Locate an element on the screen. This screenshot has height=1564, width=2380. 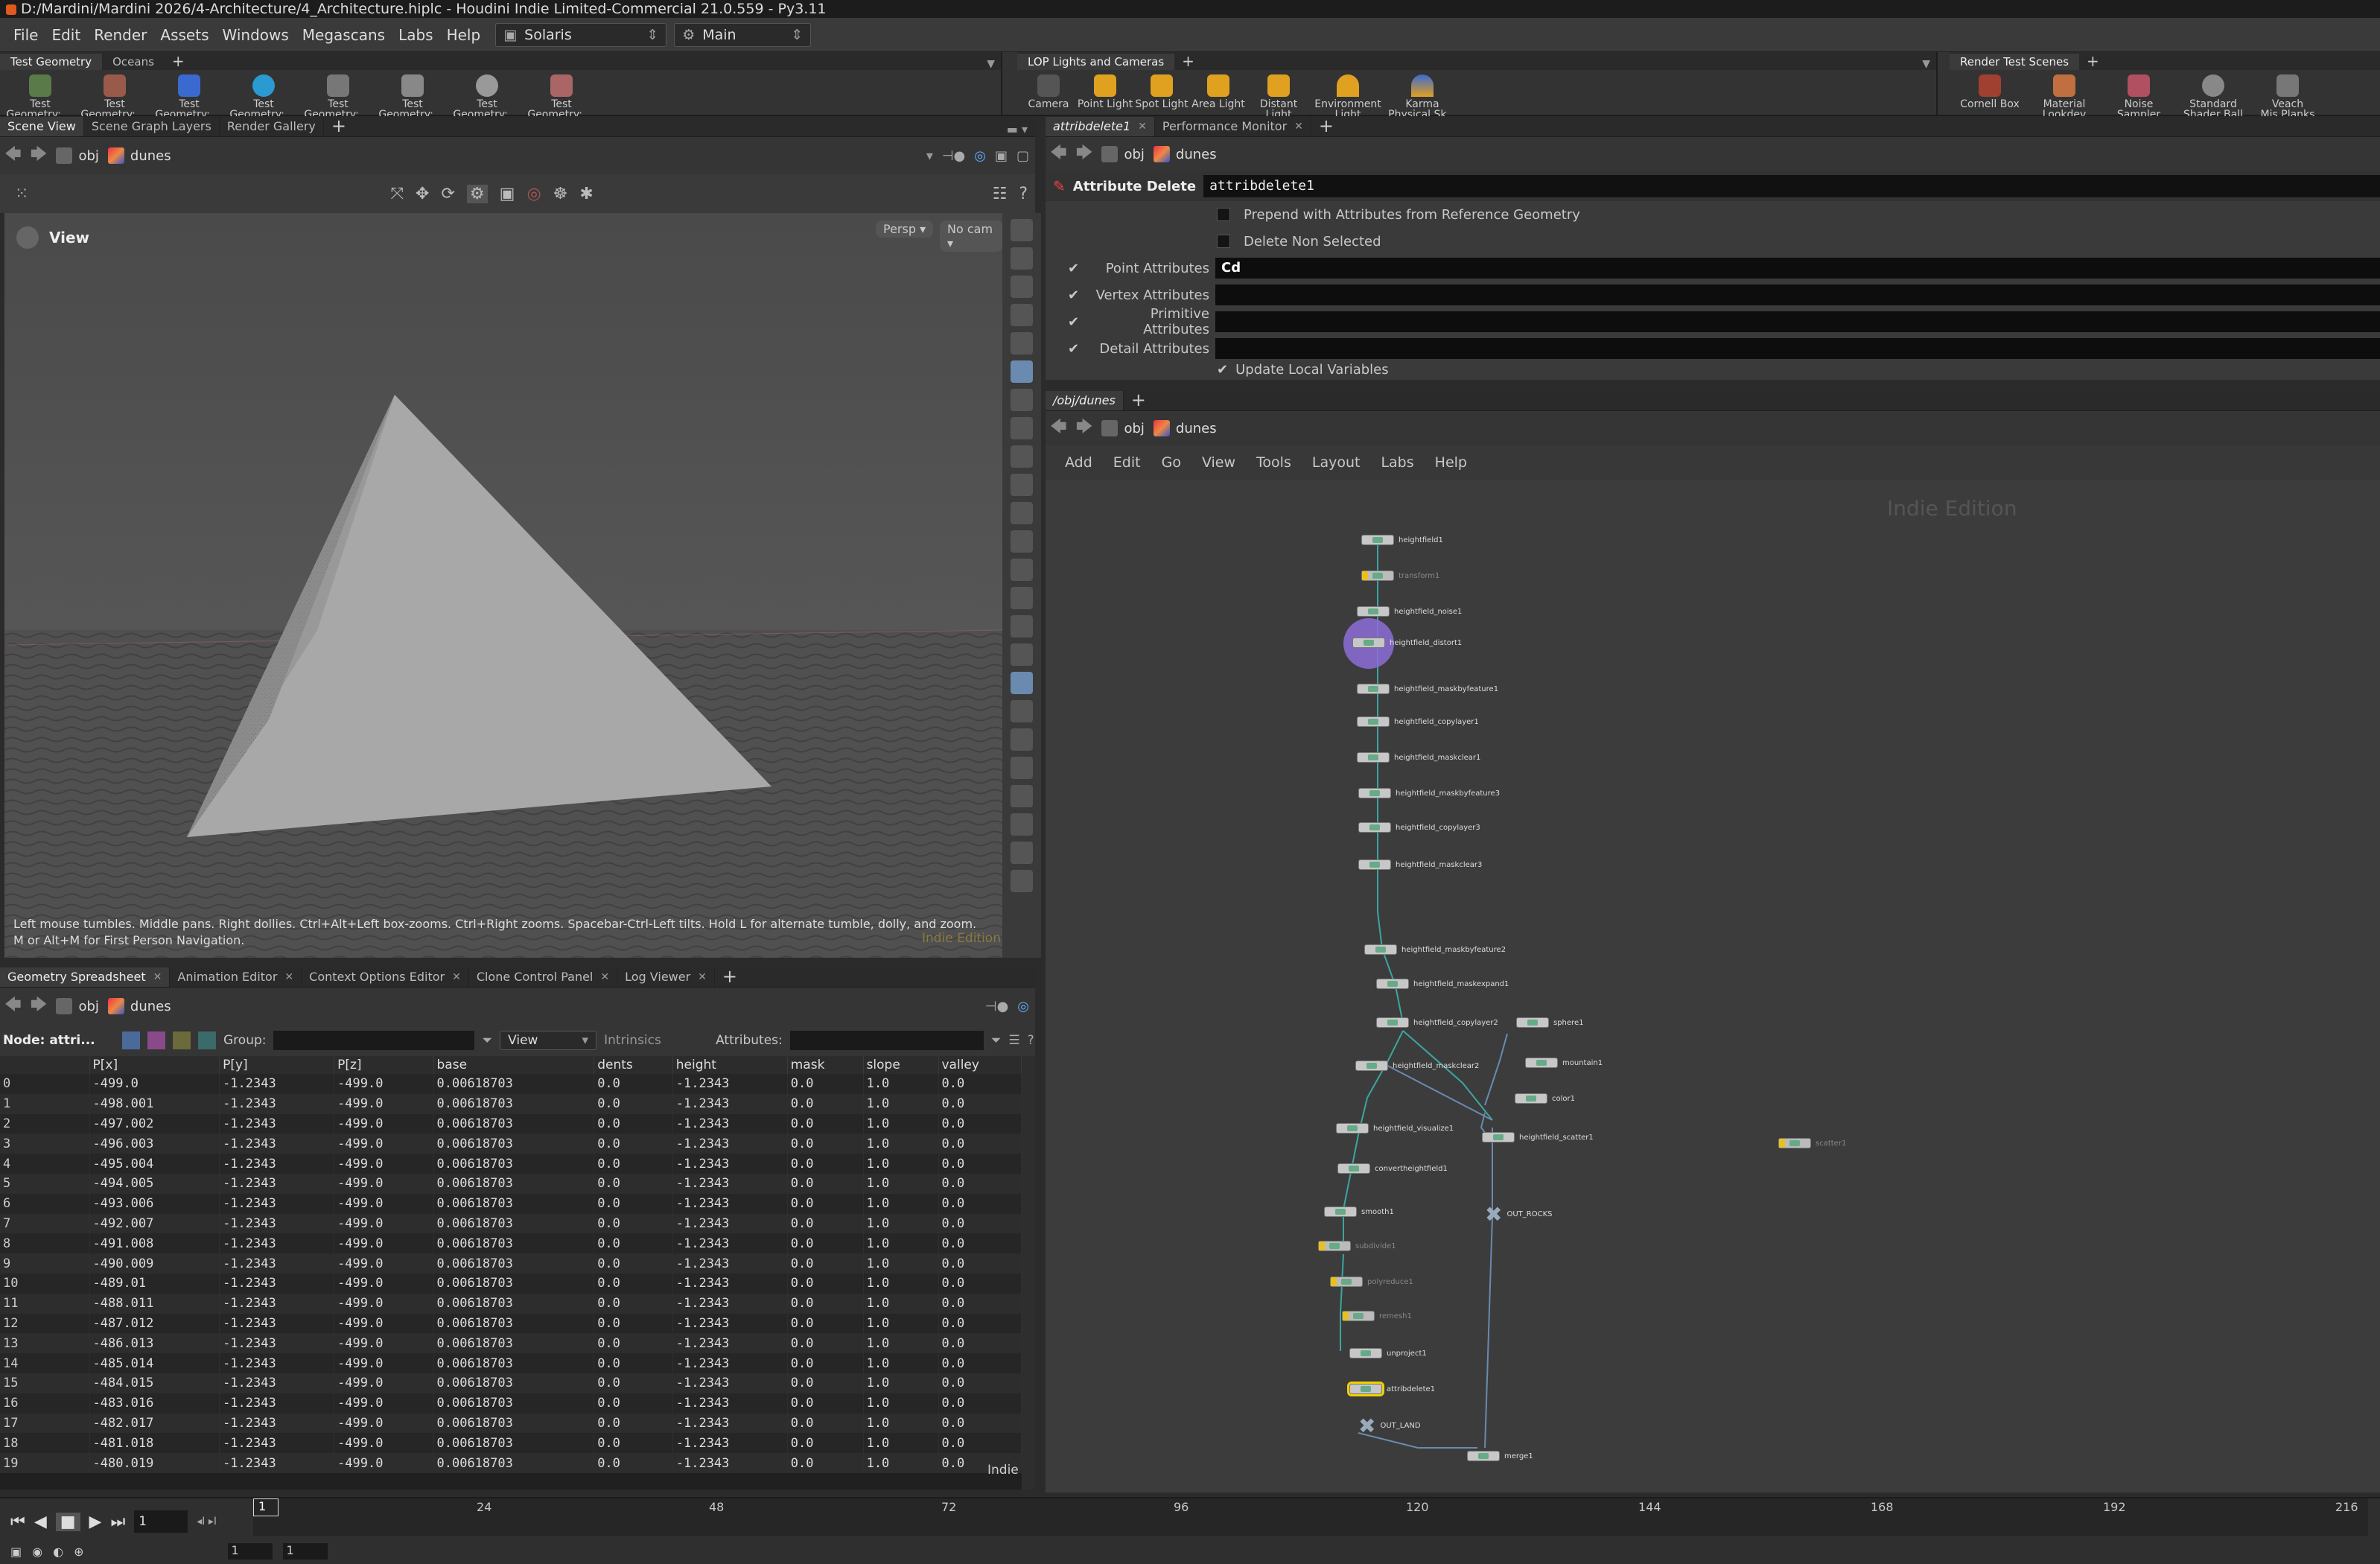
forward-arrow-icon: 🡆 is located at coordinates (1084, 428).